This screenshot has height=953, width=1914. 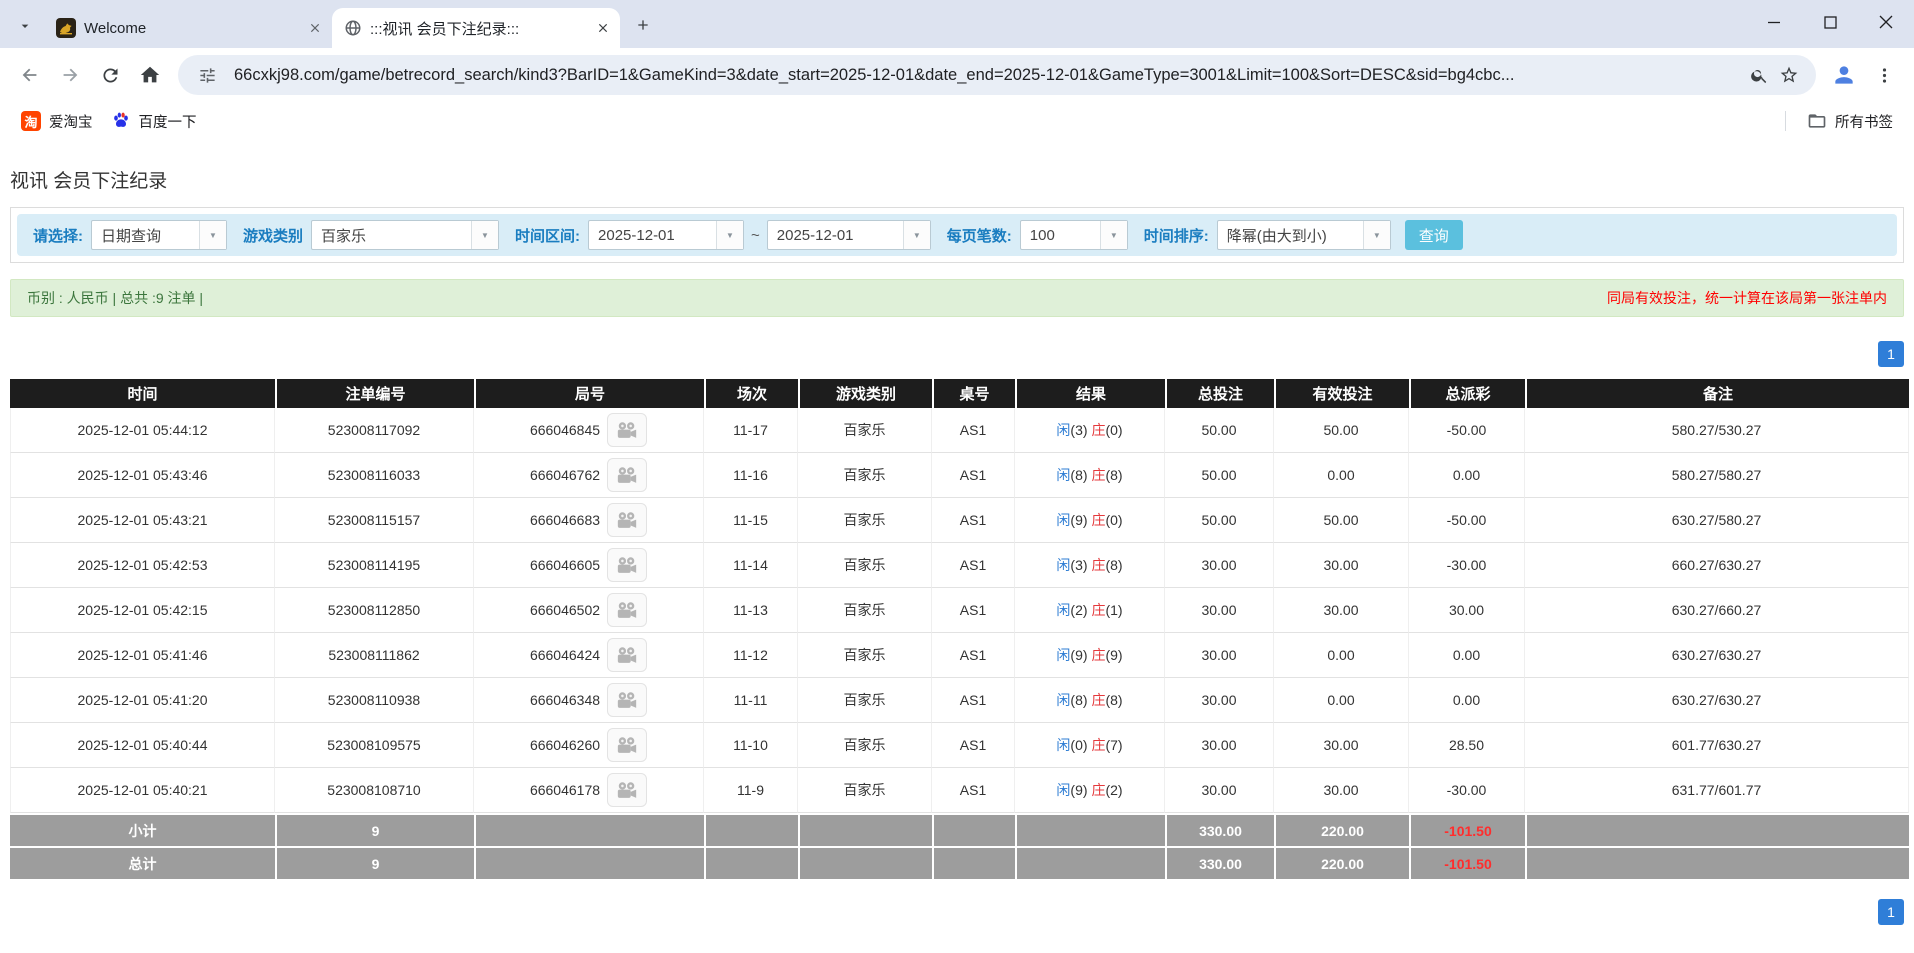 I want to click on maximize-button, so click(x=1830, y=22).